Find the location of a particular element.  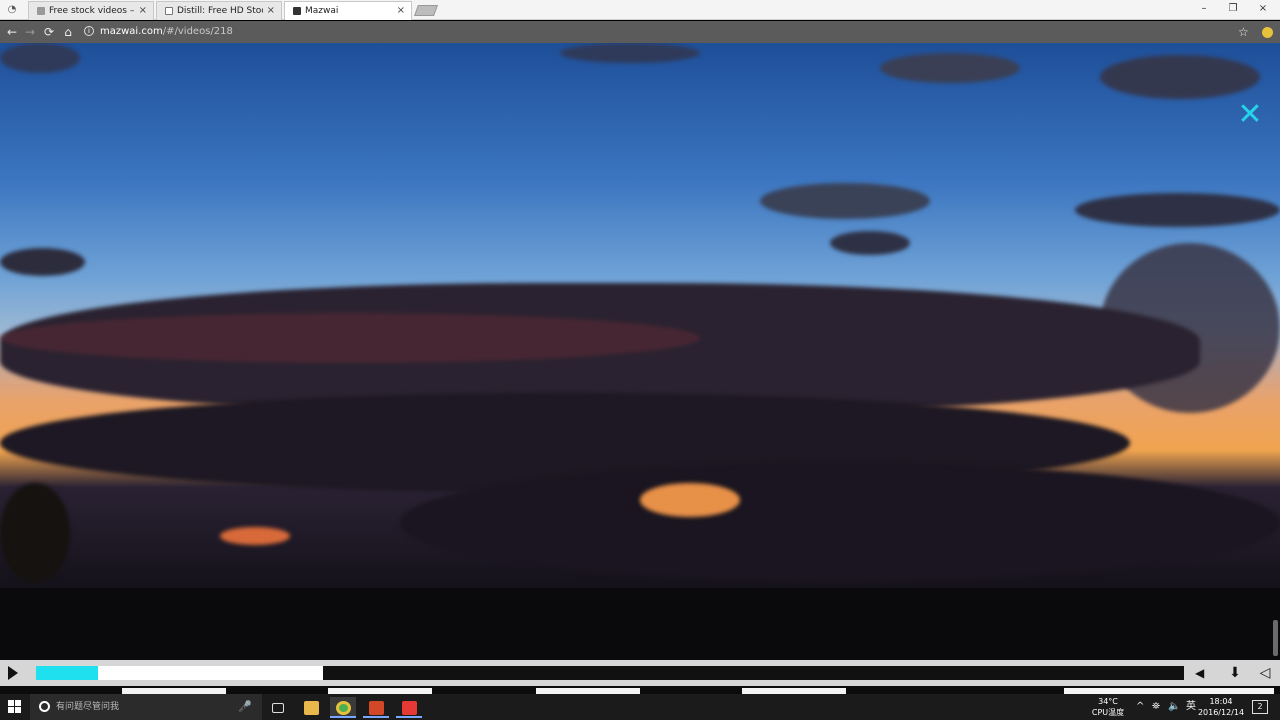

profile-icon: ◔ is located at coordinates (12, 10).